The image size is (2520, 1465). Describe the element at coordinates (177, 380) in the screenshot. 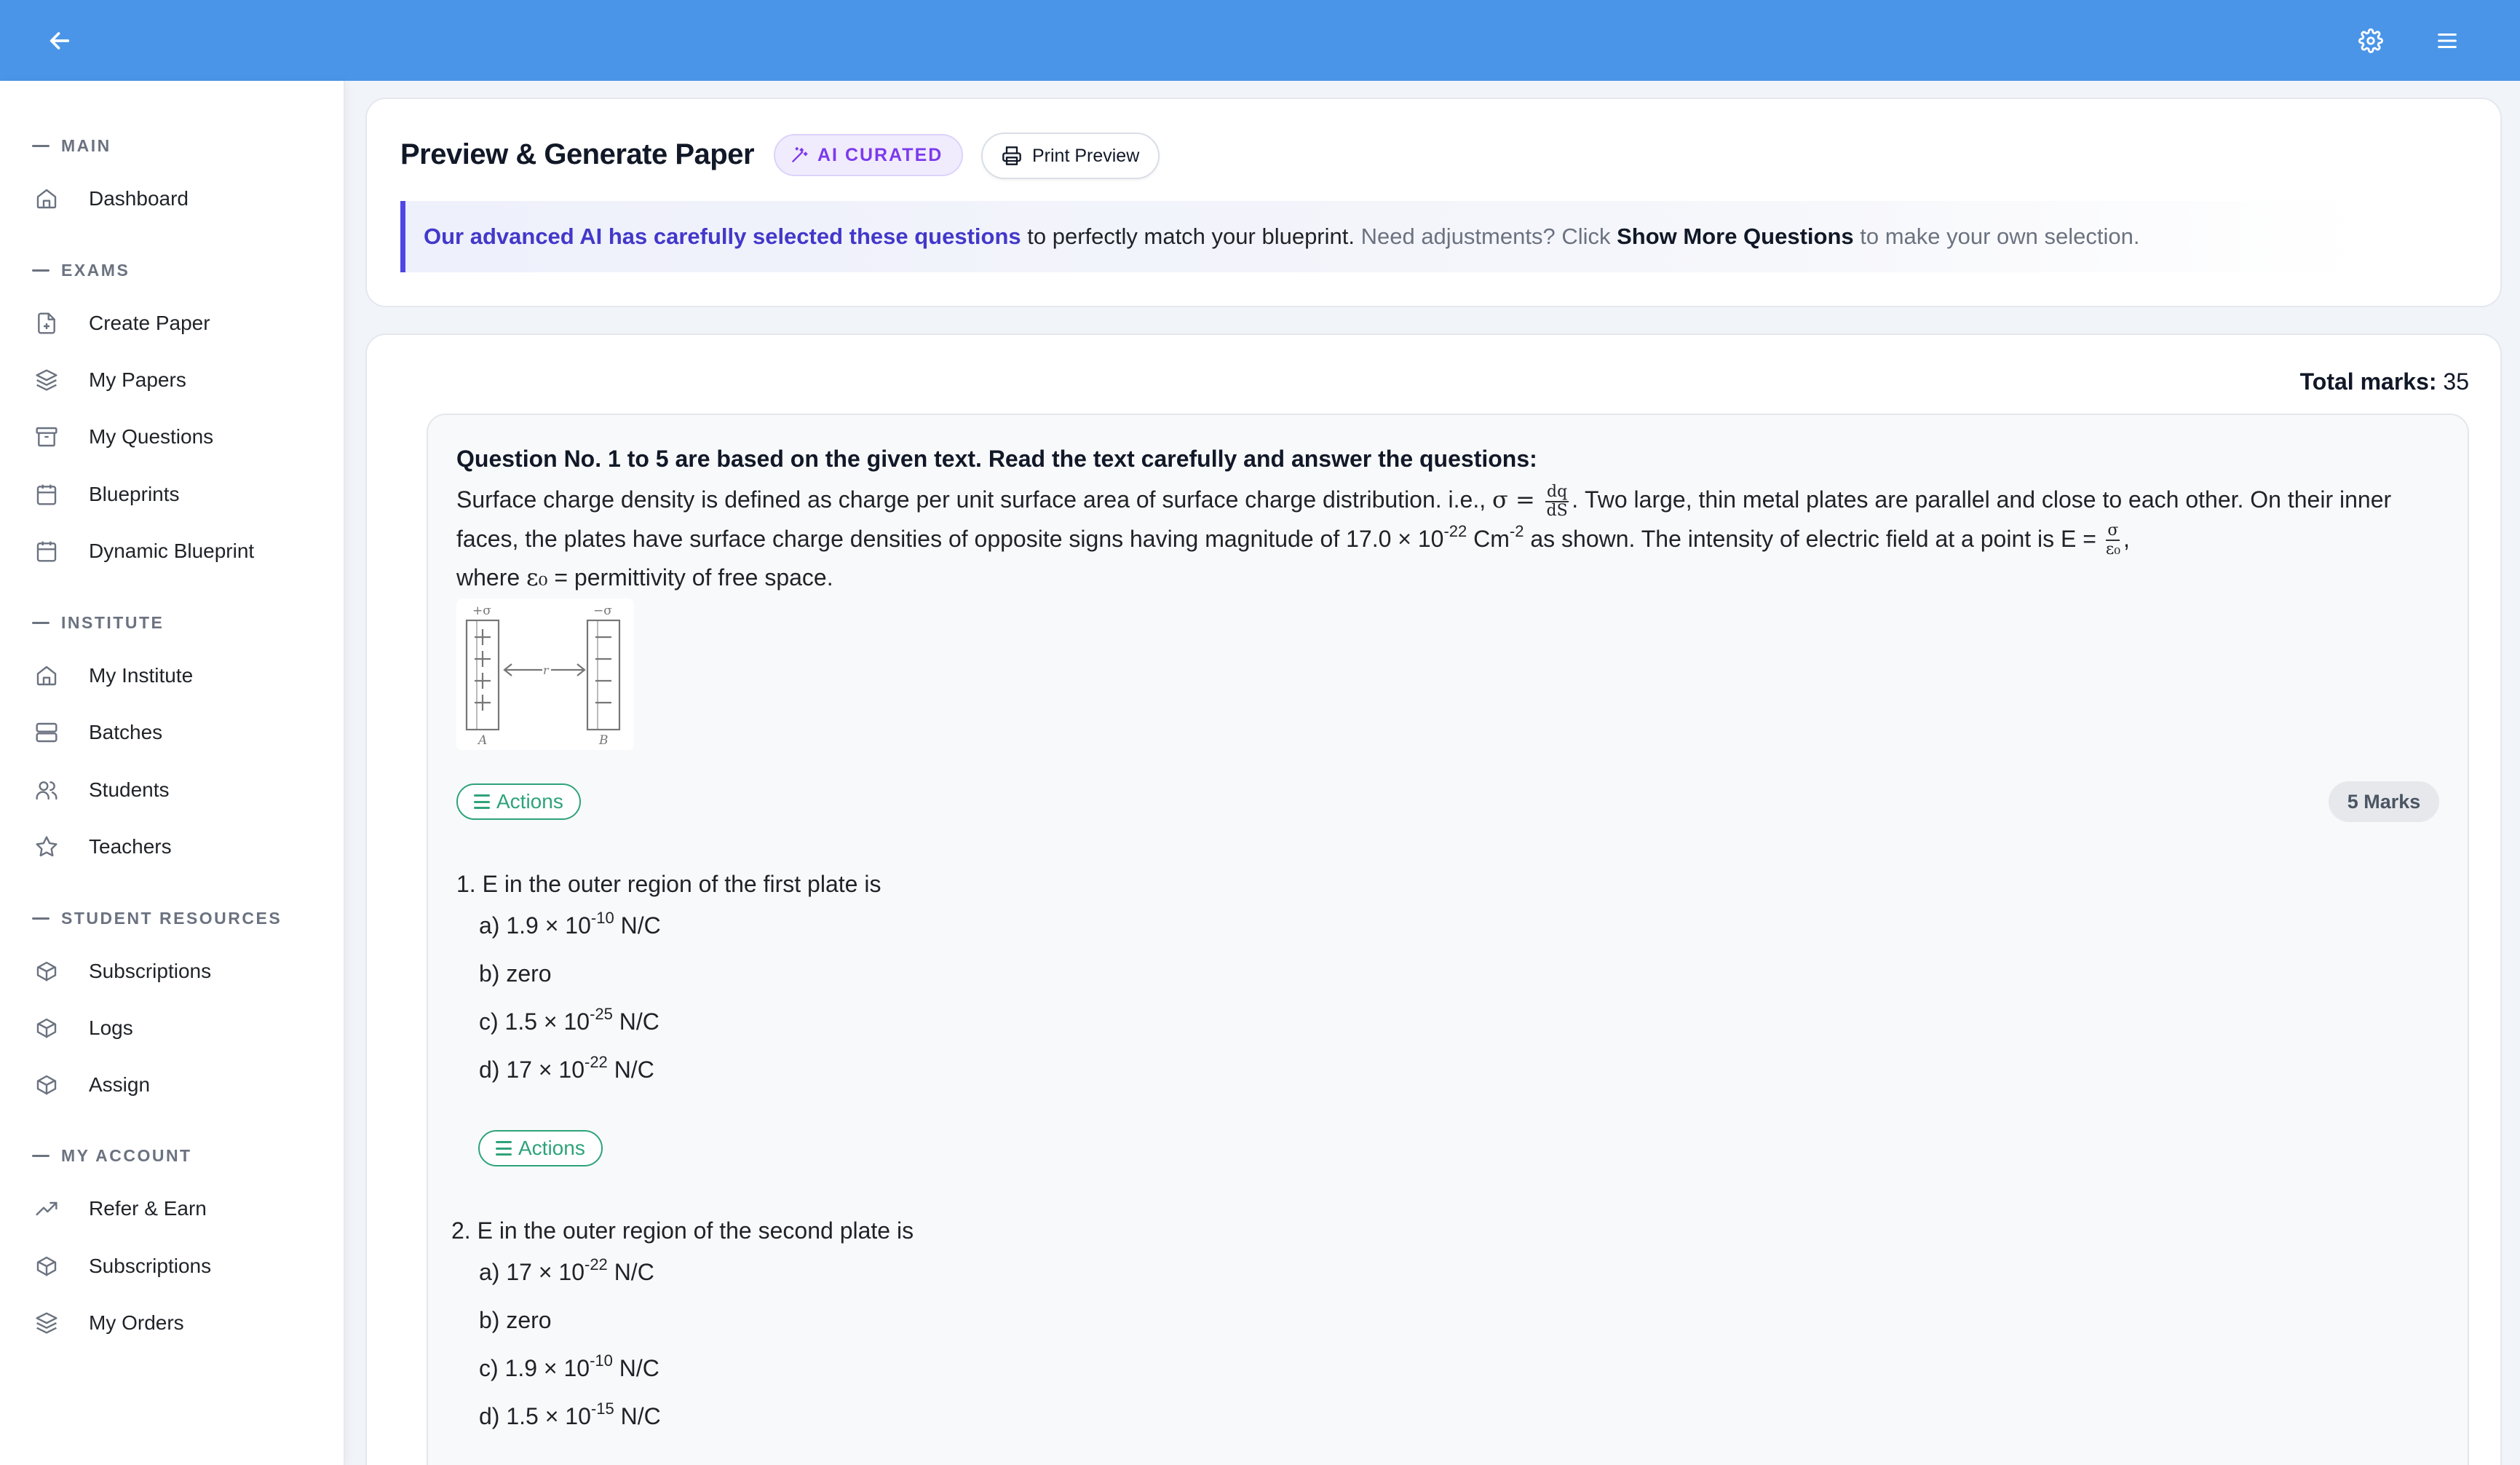

I see `sidebar-item-my-papers: My Papers` at that location.